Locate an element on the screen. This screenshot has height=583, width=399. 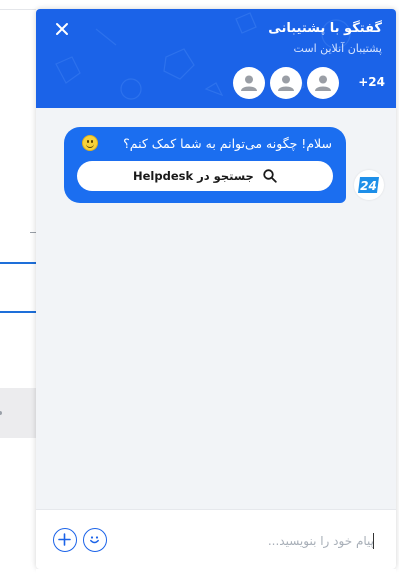
background-divider is located at coordinates (18, 9).